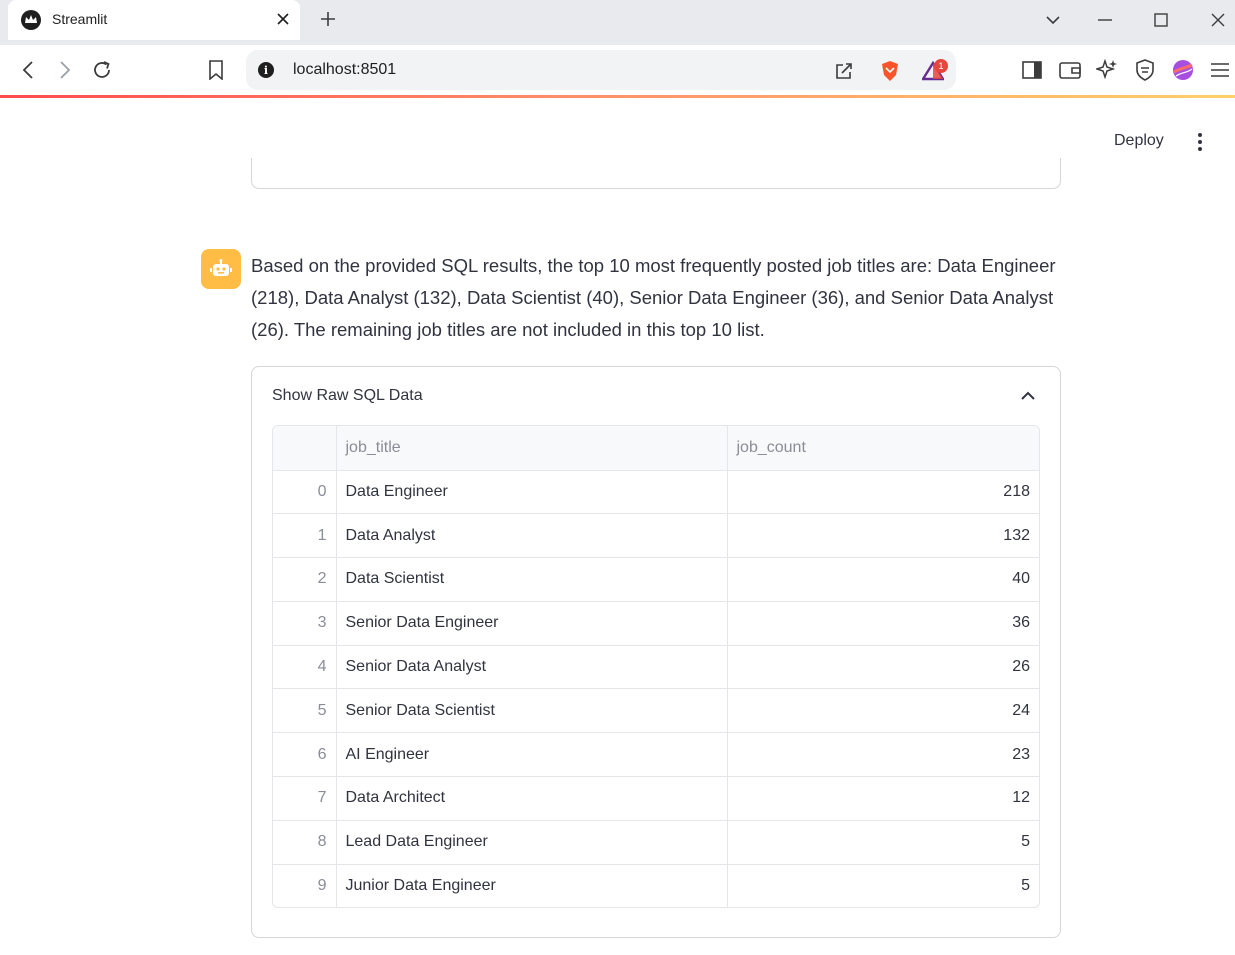 Image resolution: width=1235 pixels, height=955 pixels. Describe the element at coordinates (883, 492) in the screenshot. I see `job-count-cell: 218` at that location.